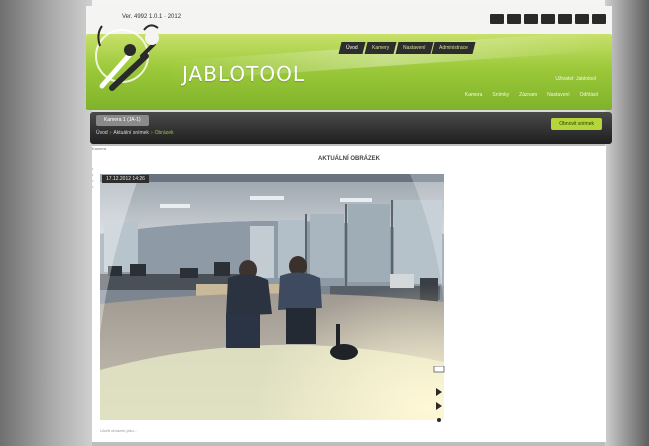 The height and width of the screenshot is (446, 649). I want to click on sub-link-zaznam: Záznam, so click(528, 95).